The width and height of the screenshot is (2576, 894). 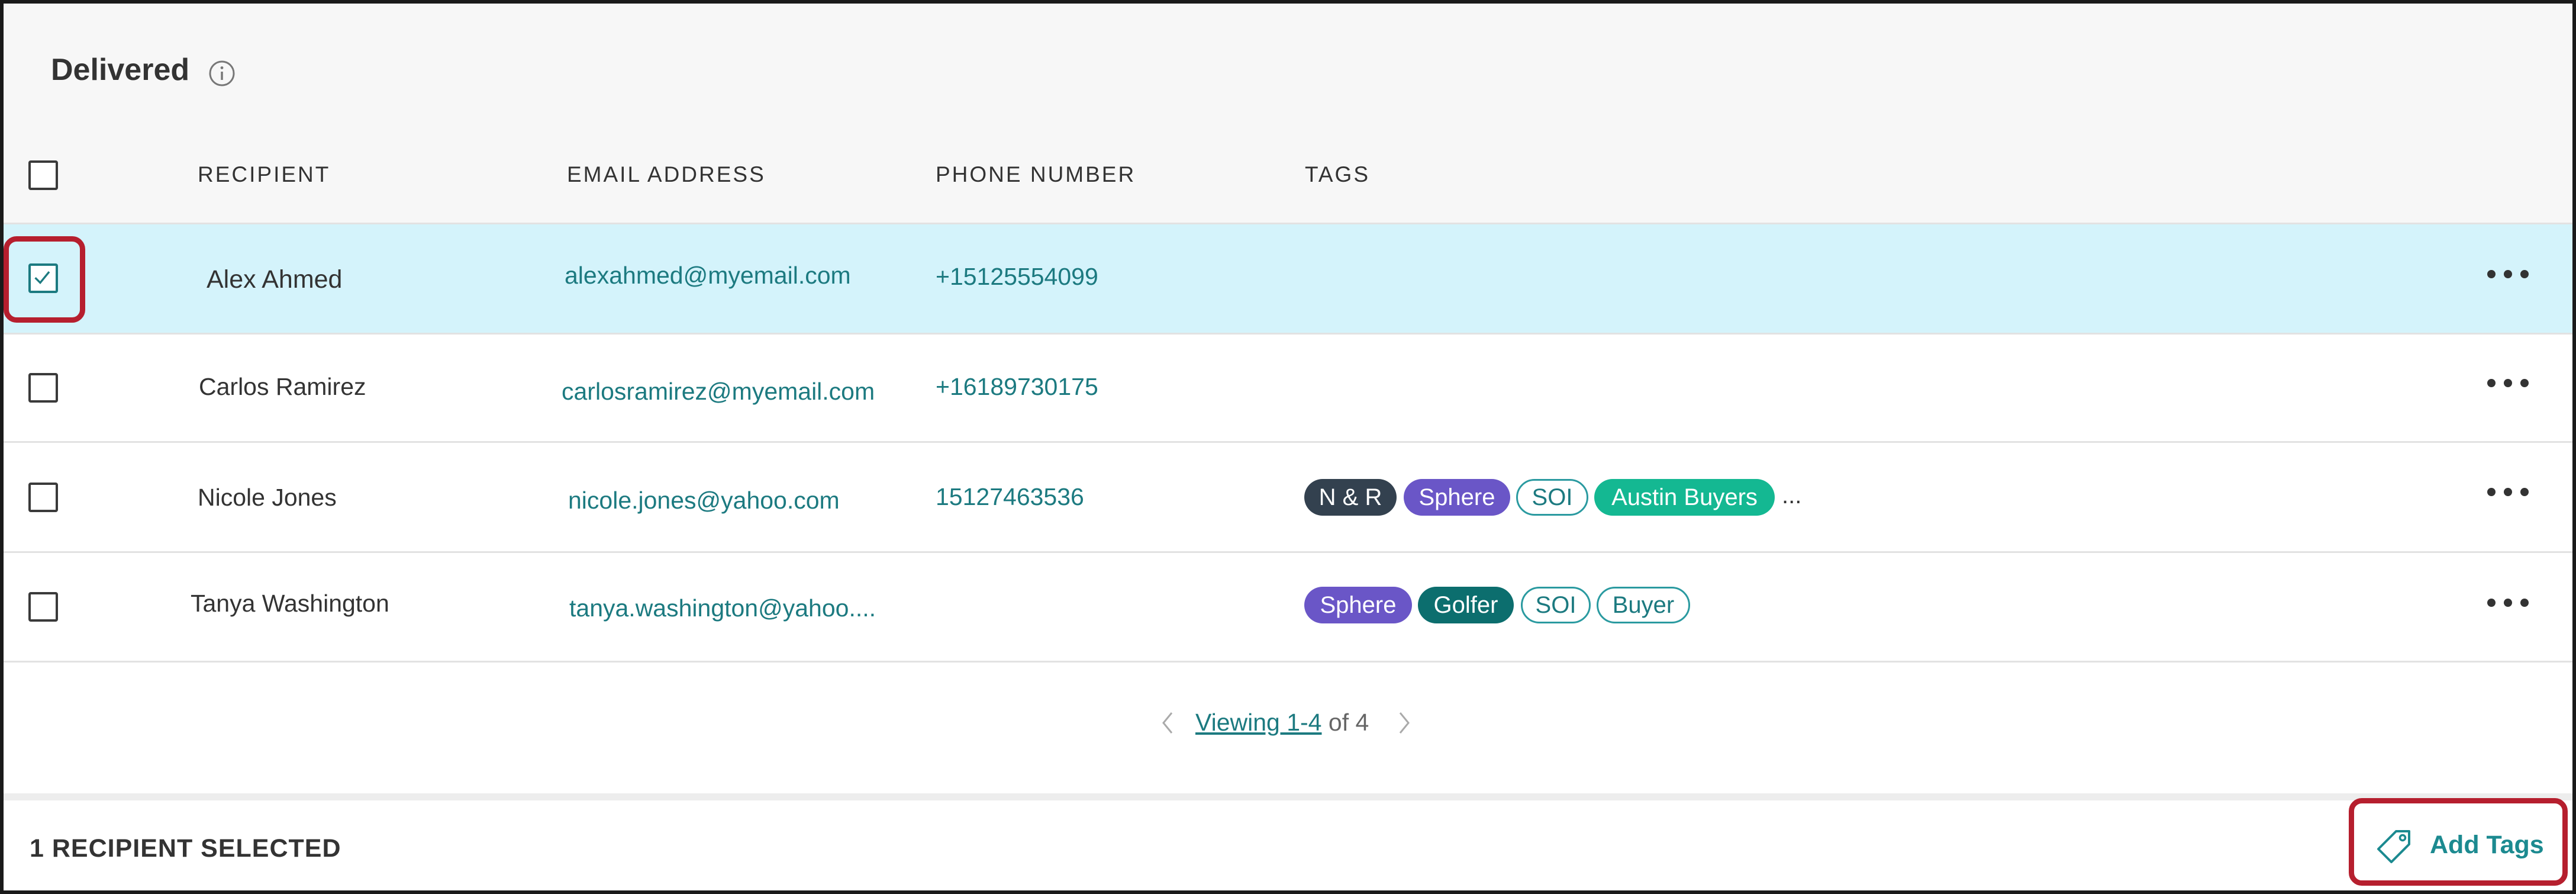 I want to click on tag-chip: Austin Buyers, so click(x=1684, y=497).